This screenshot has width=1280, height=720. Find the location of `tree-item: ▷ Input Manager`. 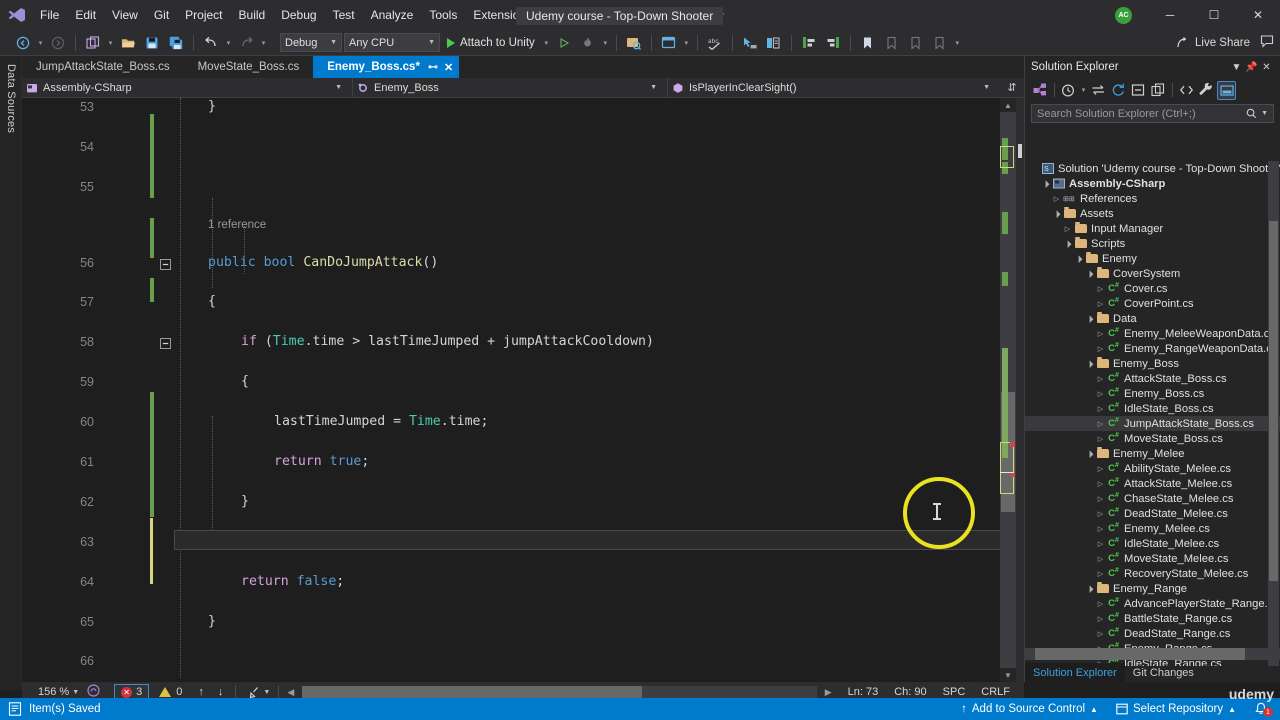

tree-item: ▷ Input Manager is located at coordinates (1152, 228).